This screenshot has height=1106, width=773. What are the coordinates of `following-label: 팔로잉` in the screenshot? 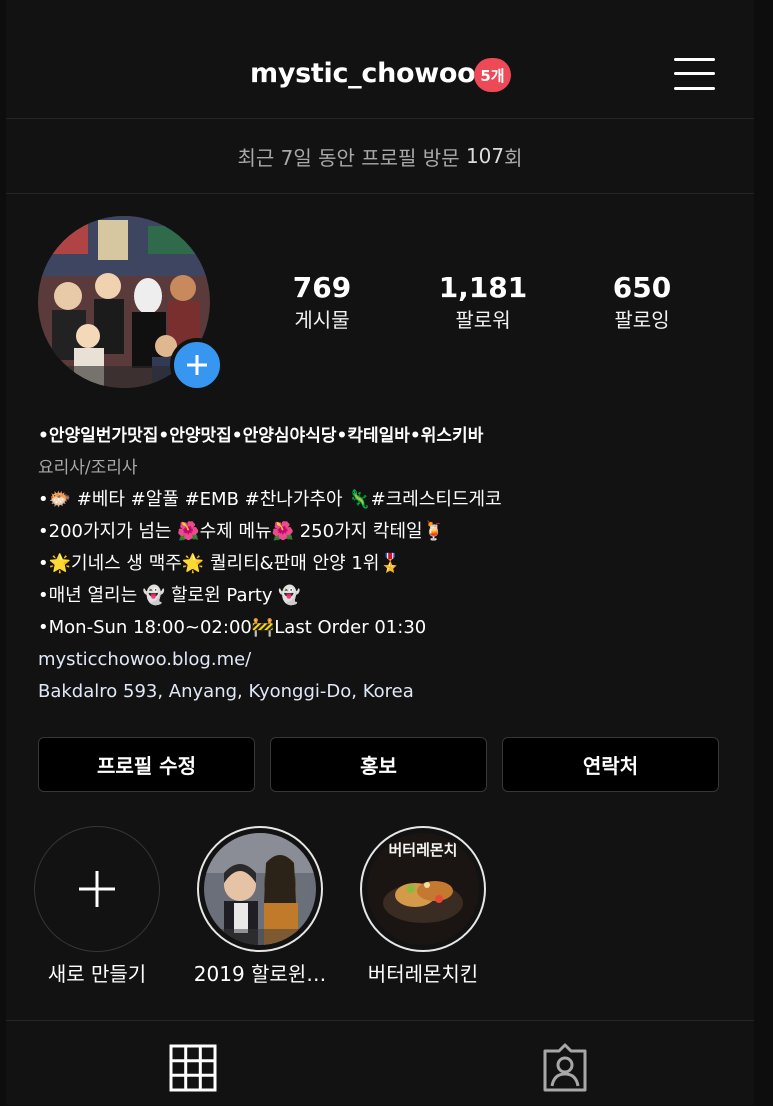 It's located at (642, 320).